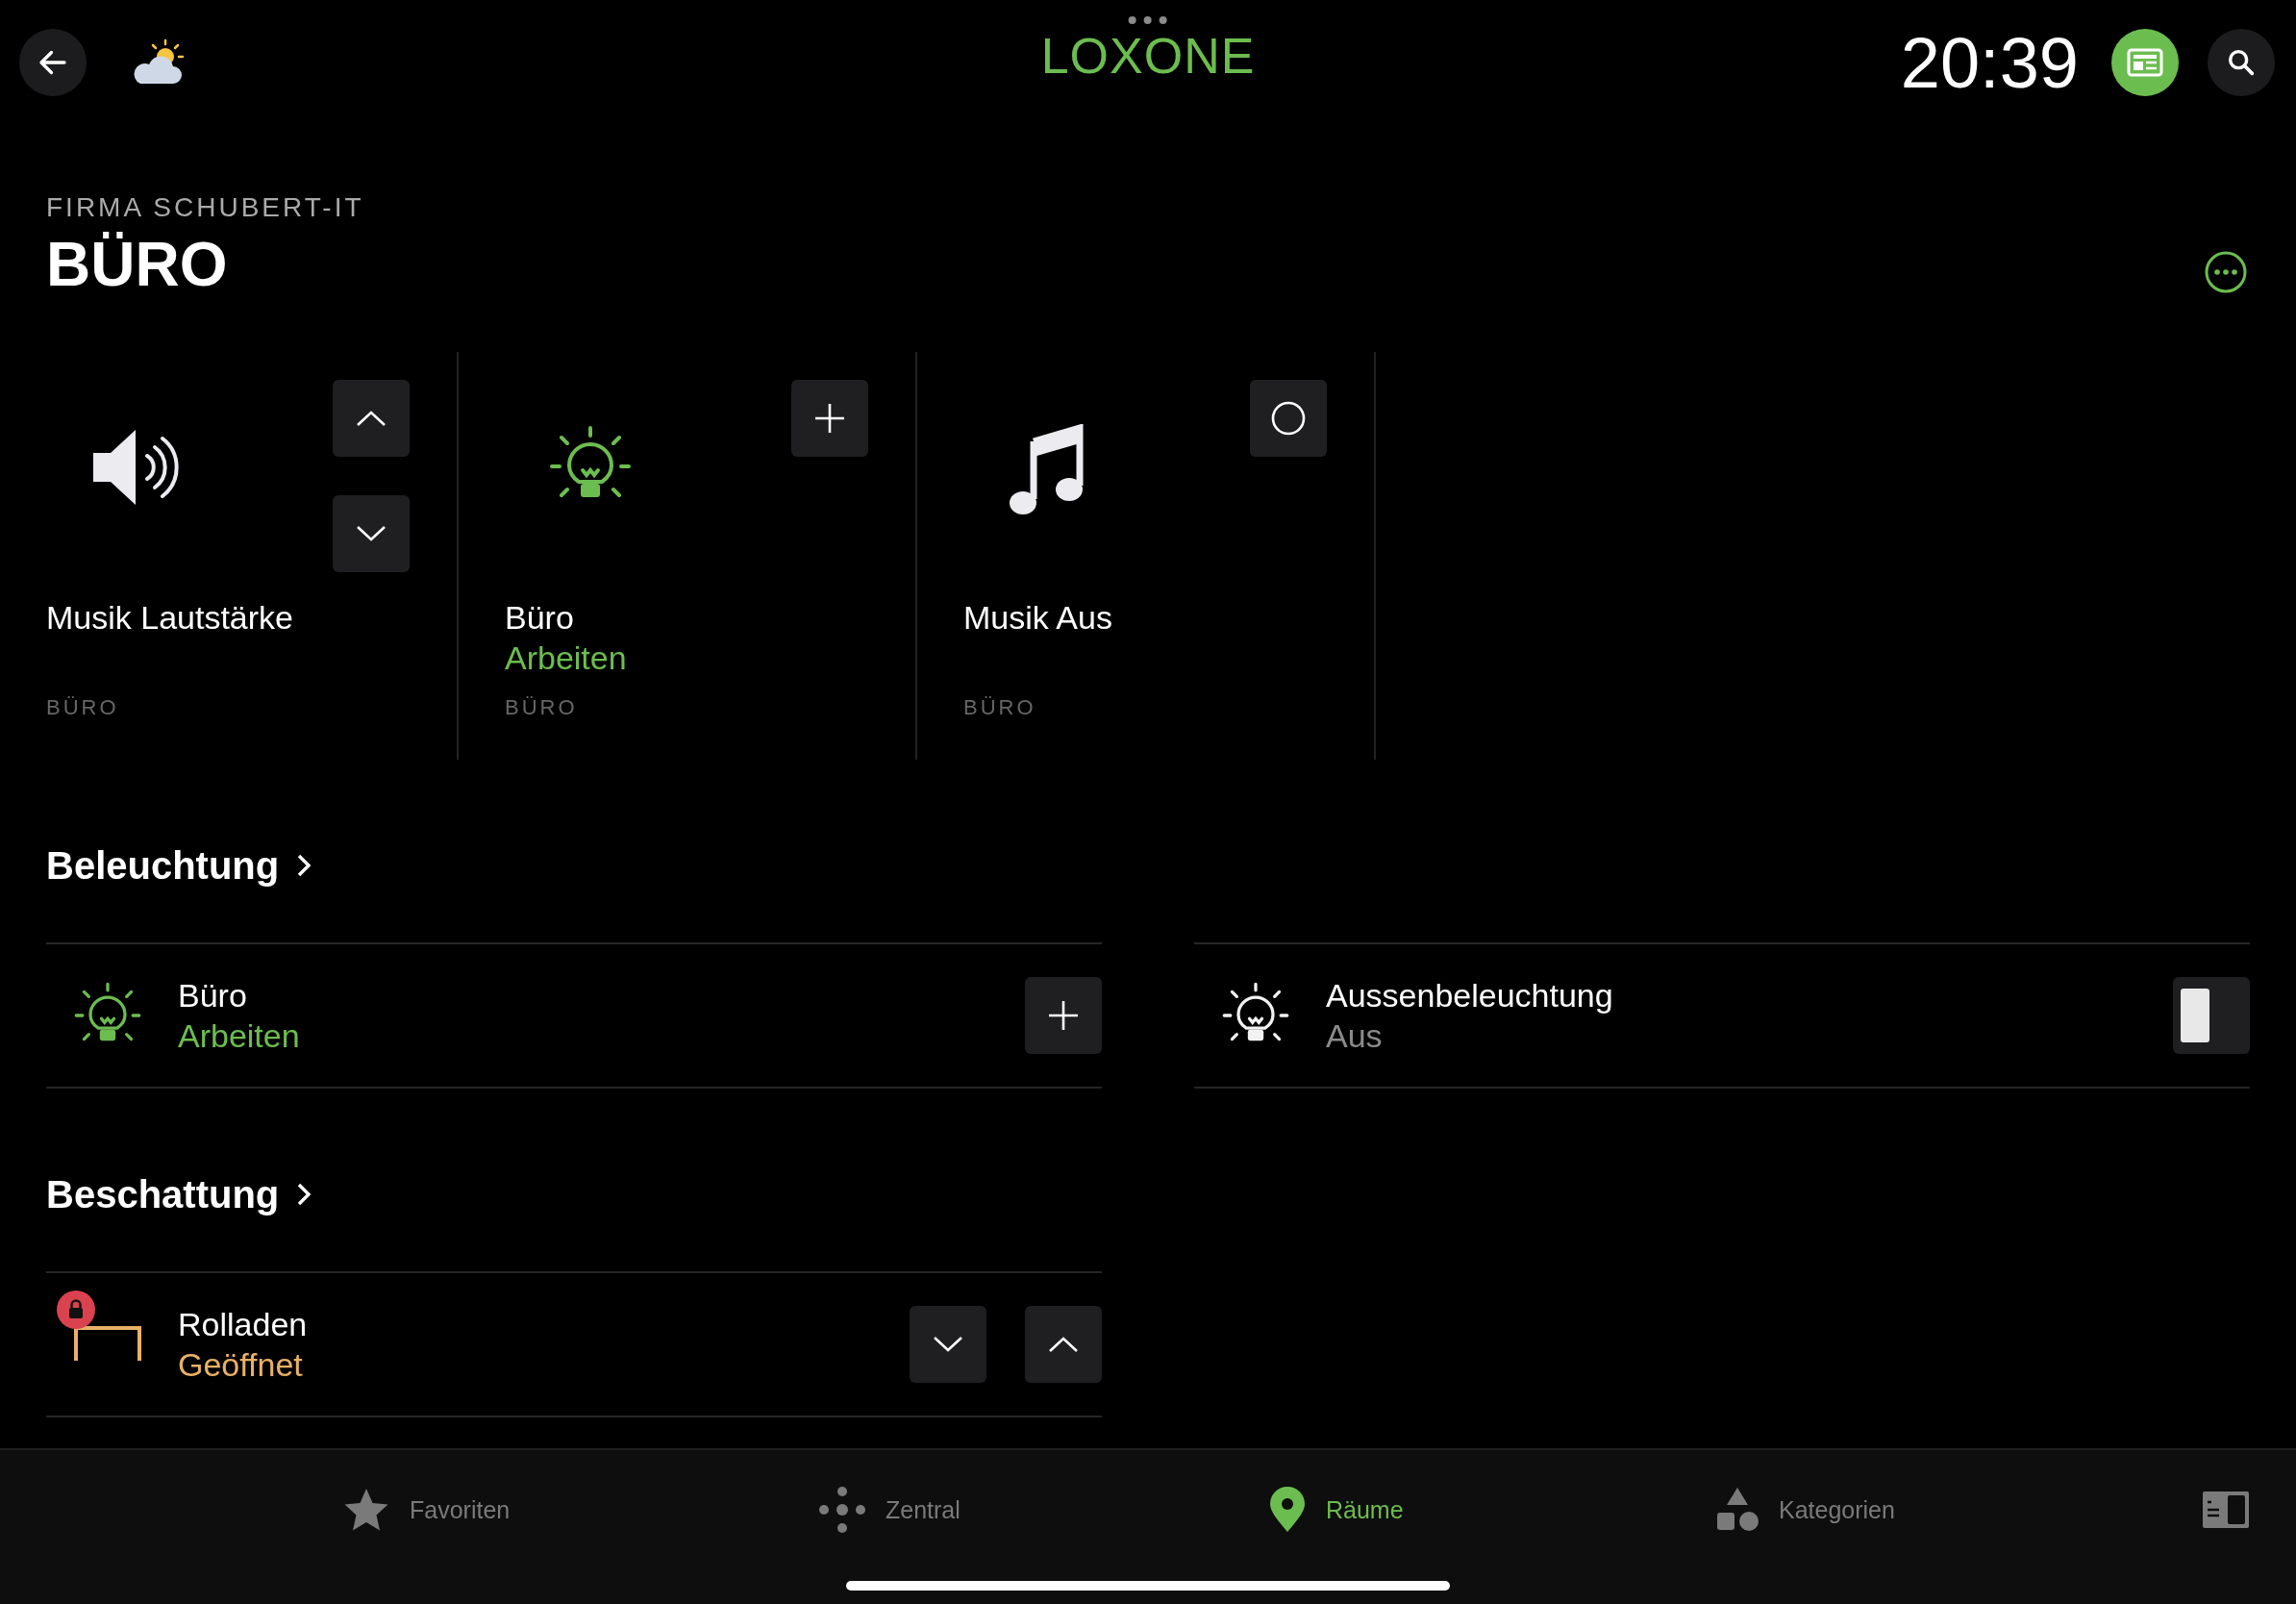 The image size is (2296, 1604). Describe the element at coordinates (540, 618) in the screenshot. I see `tile-title: Büro` at that location.